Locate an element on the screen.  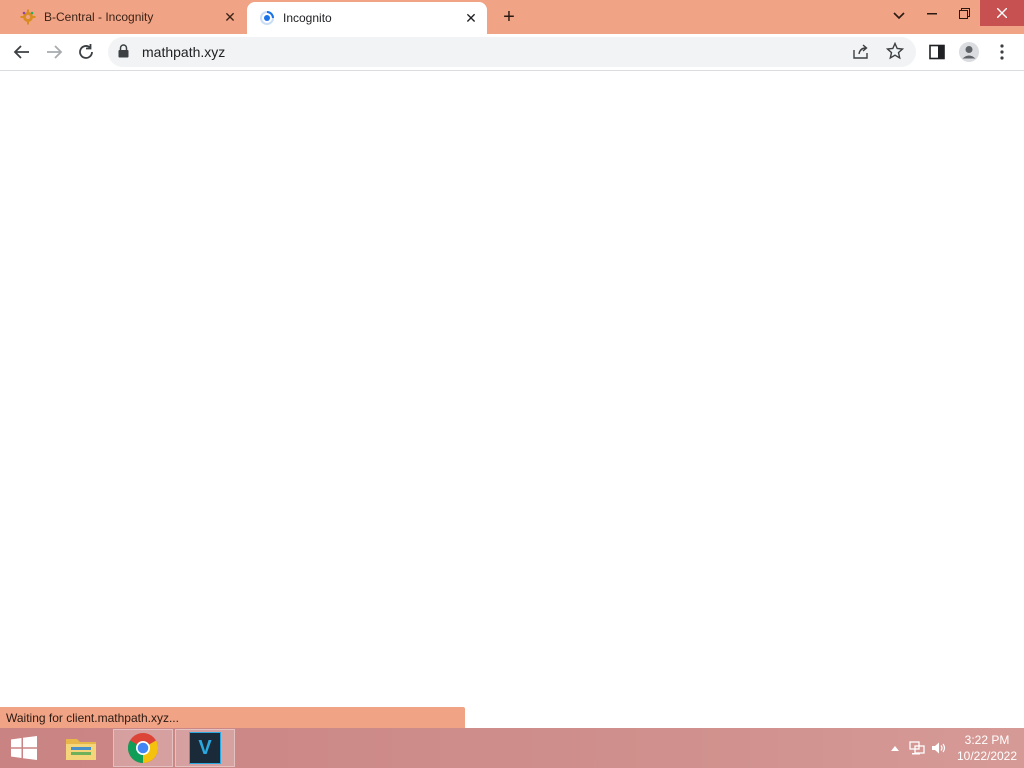
chrome-icon is located at coordinates (143, 748).